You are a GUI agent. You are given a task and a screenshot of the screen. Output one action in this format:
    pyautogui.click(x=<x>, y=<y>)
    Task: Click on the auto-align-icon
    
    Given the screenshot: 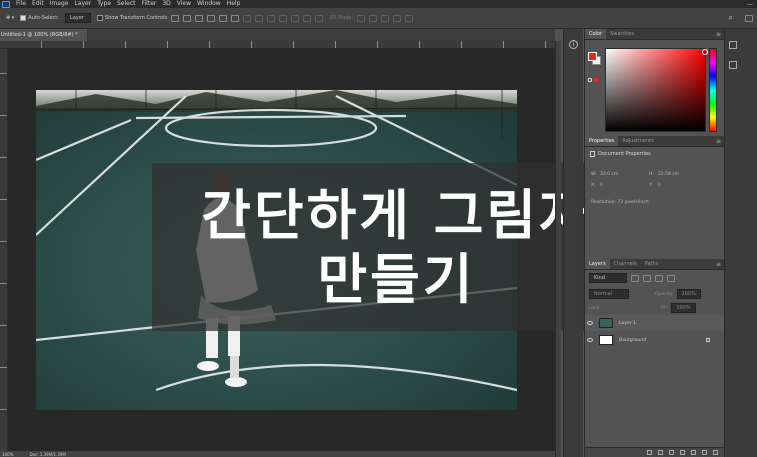 What is the action you would take?
    pyautogui.click(x=319, y=18)
    